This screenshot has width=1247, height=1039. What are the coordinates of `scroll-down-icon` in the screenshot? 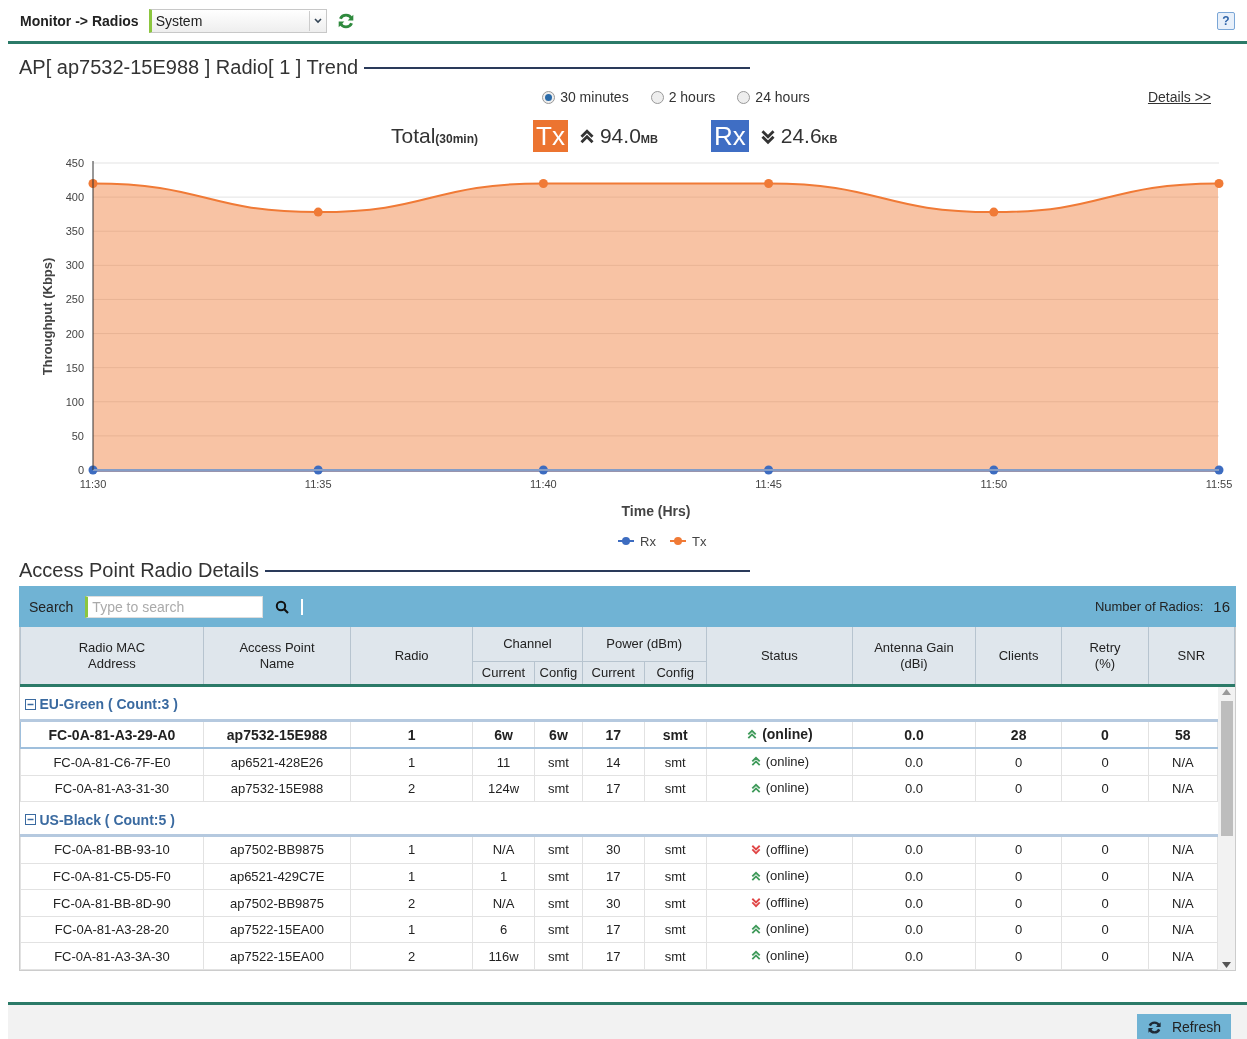 It's located at (1226, 965).